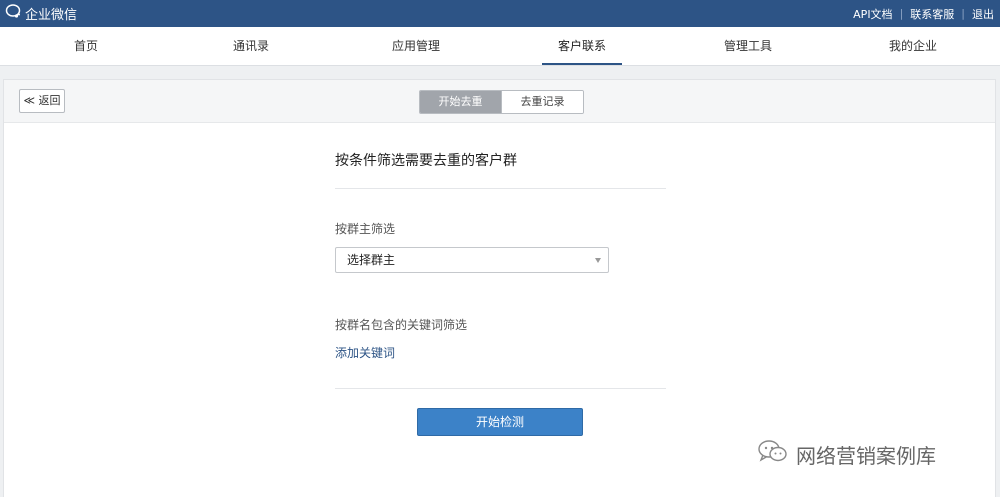 Image resolution: width=1000 pixels, height=497 pixels. What do you see at coordinates (598, 260) in the screenshot?
I see `caret-down-icon` at bounding box center [598, 260].